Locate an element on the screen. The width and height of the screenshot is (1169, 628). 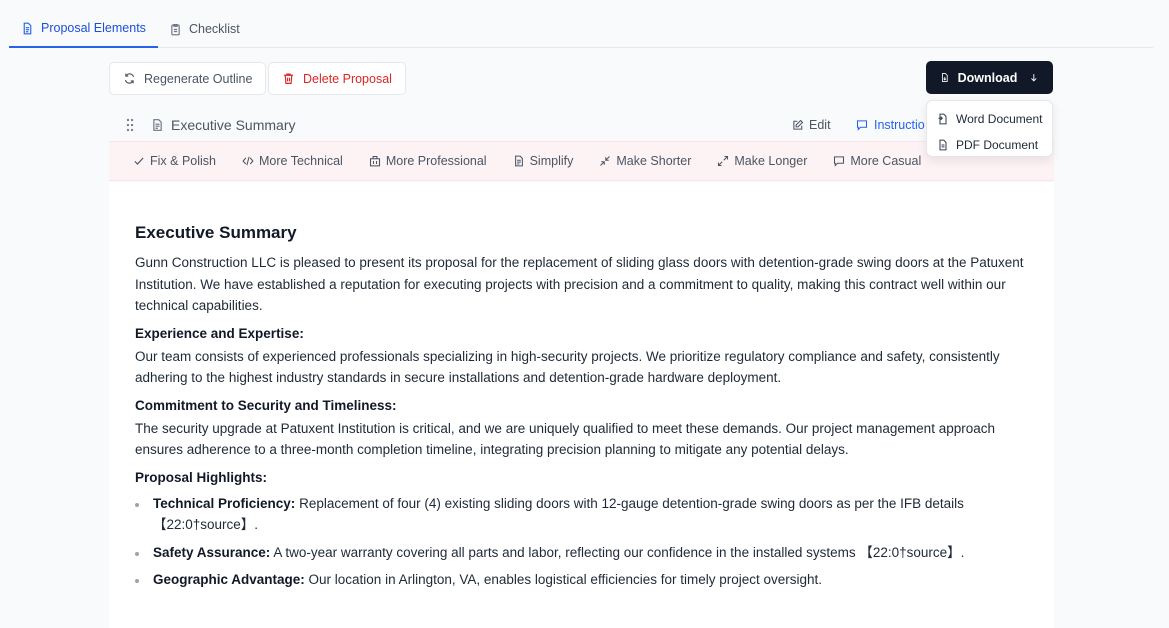
refresh-icon is located at coordinates (129, 78).